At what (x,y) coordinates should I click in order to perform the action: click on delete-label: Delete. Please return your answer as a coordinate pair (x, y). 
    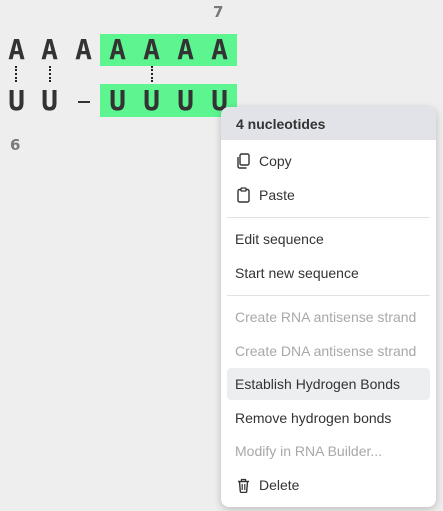
    Looking at the image, I should click on (279, 485).